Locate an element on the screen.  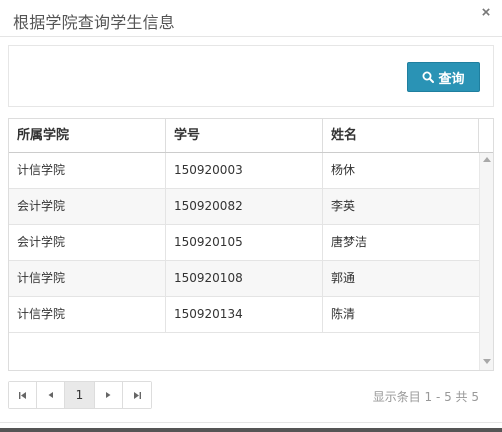
table-row: 计信学院 150920134 陈清 is located at coordinates (244, 315).